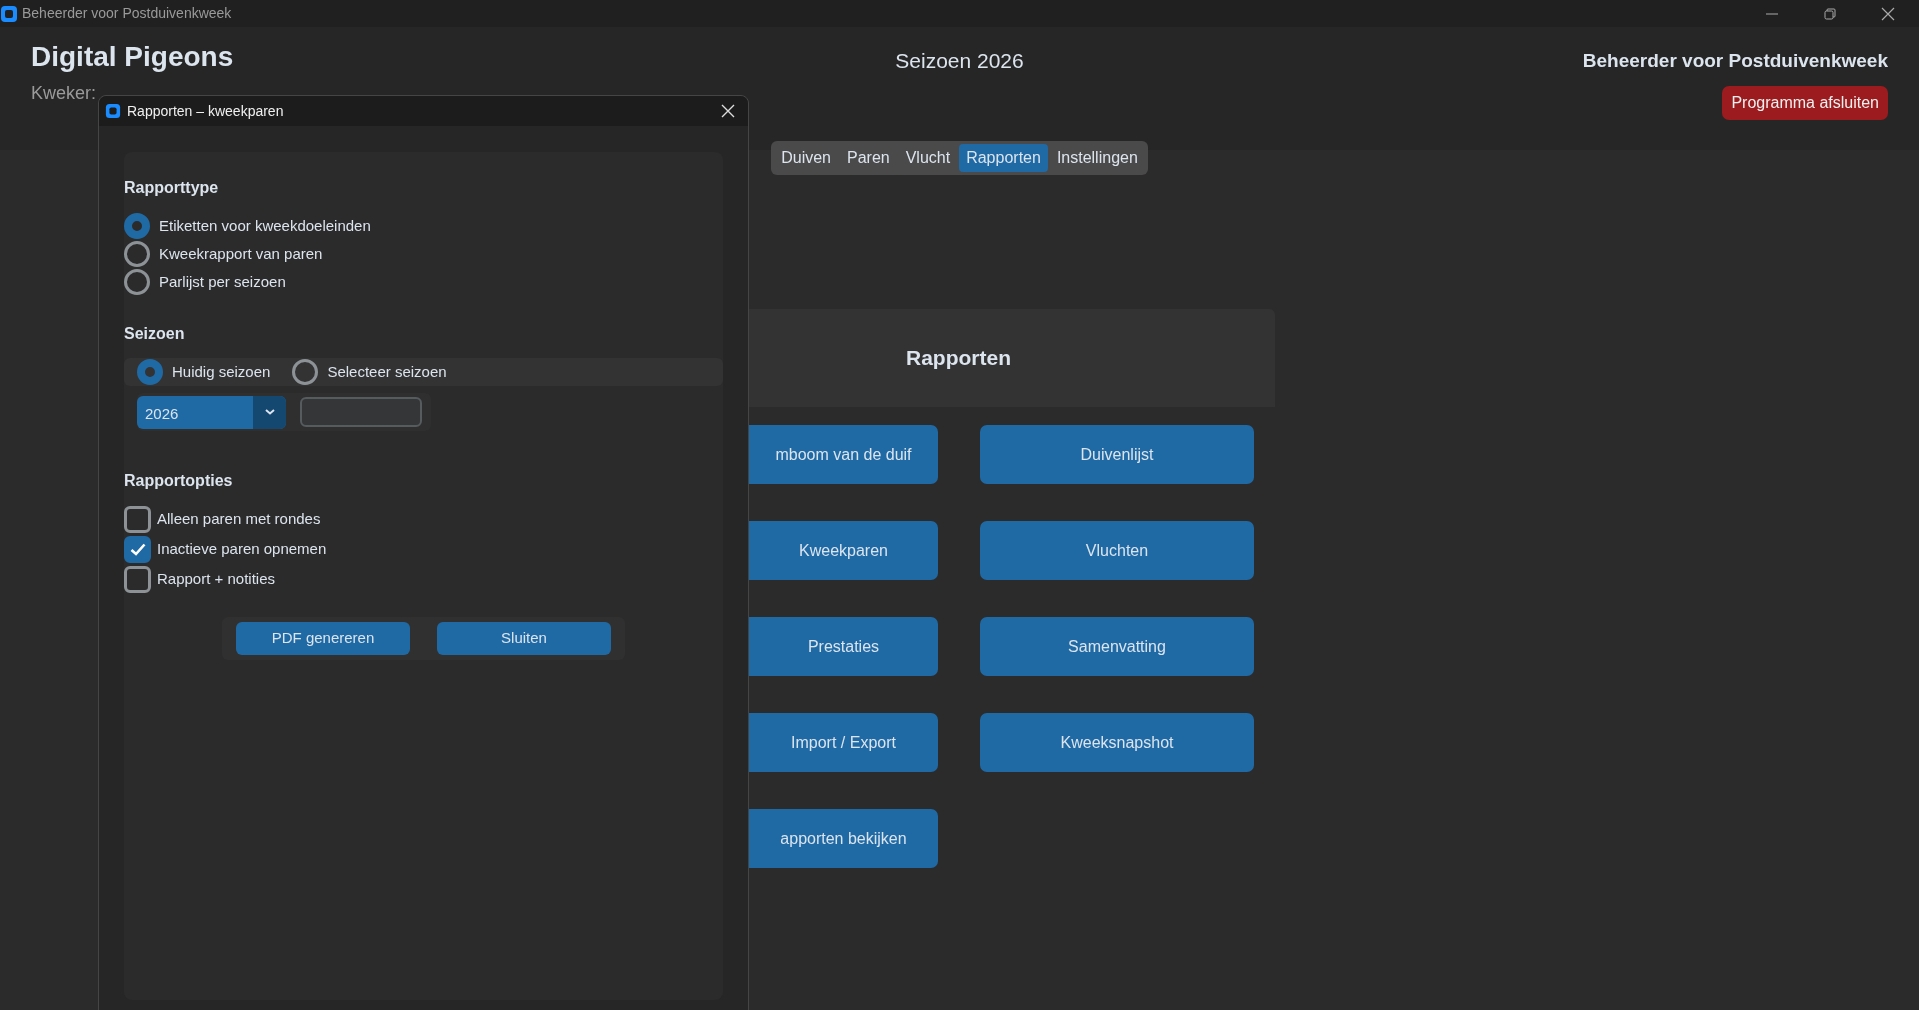 This screenshot has height=1010, width=1919. What do you see at coordinates (1117, 742) in the screenshot?
I see `report-button: Kweeksnapshot` at bounding box center [1117, 742].